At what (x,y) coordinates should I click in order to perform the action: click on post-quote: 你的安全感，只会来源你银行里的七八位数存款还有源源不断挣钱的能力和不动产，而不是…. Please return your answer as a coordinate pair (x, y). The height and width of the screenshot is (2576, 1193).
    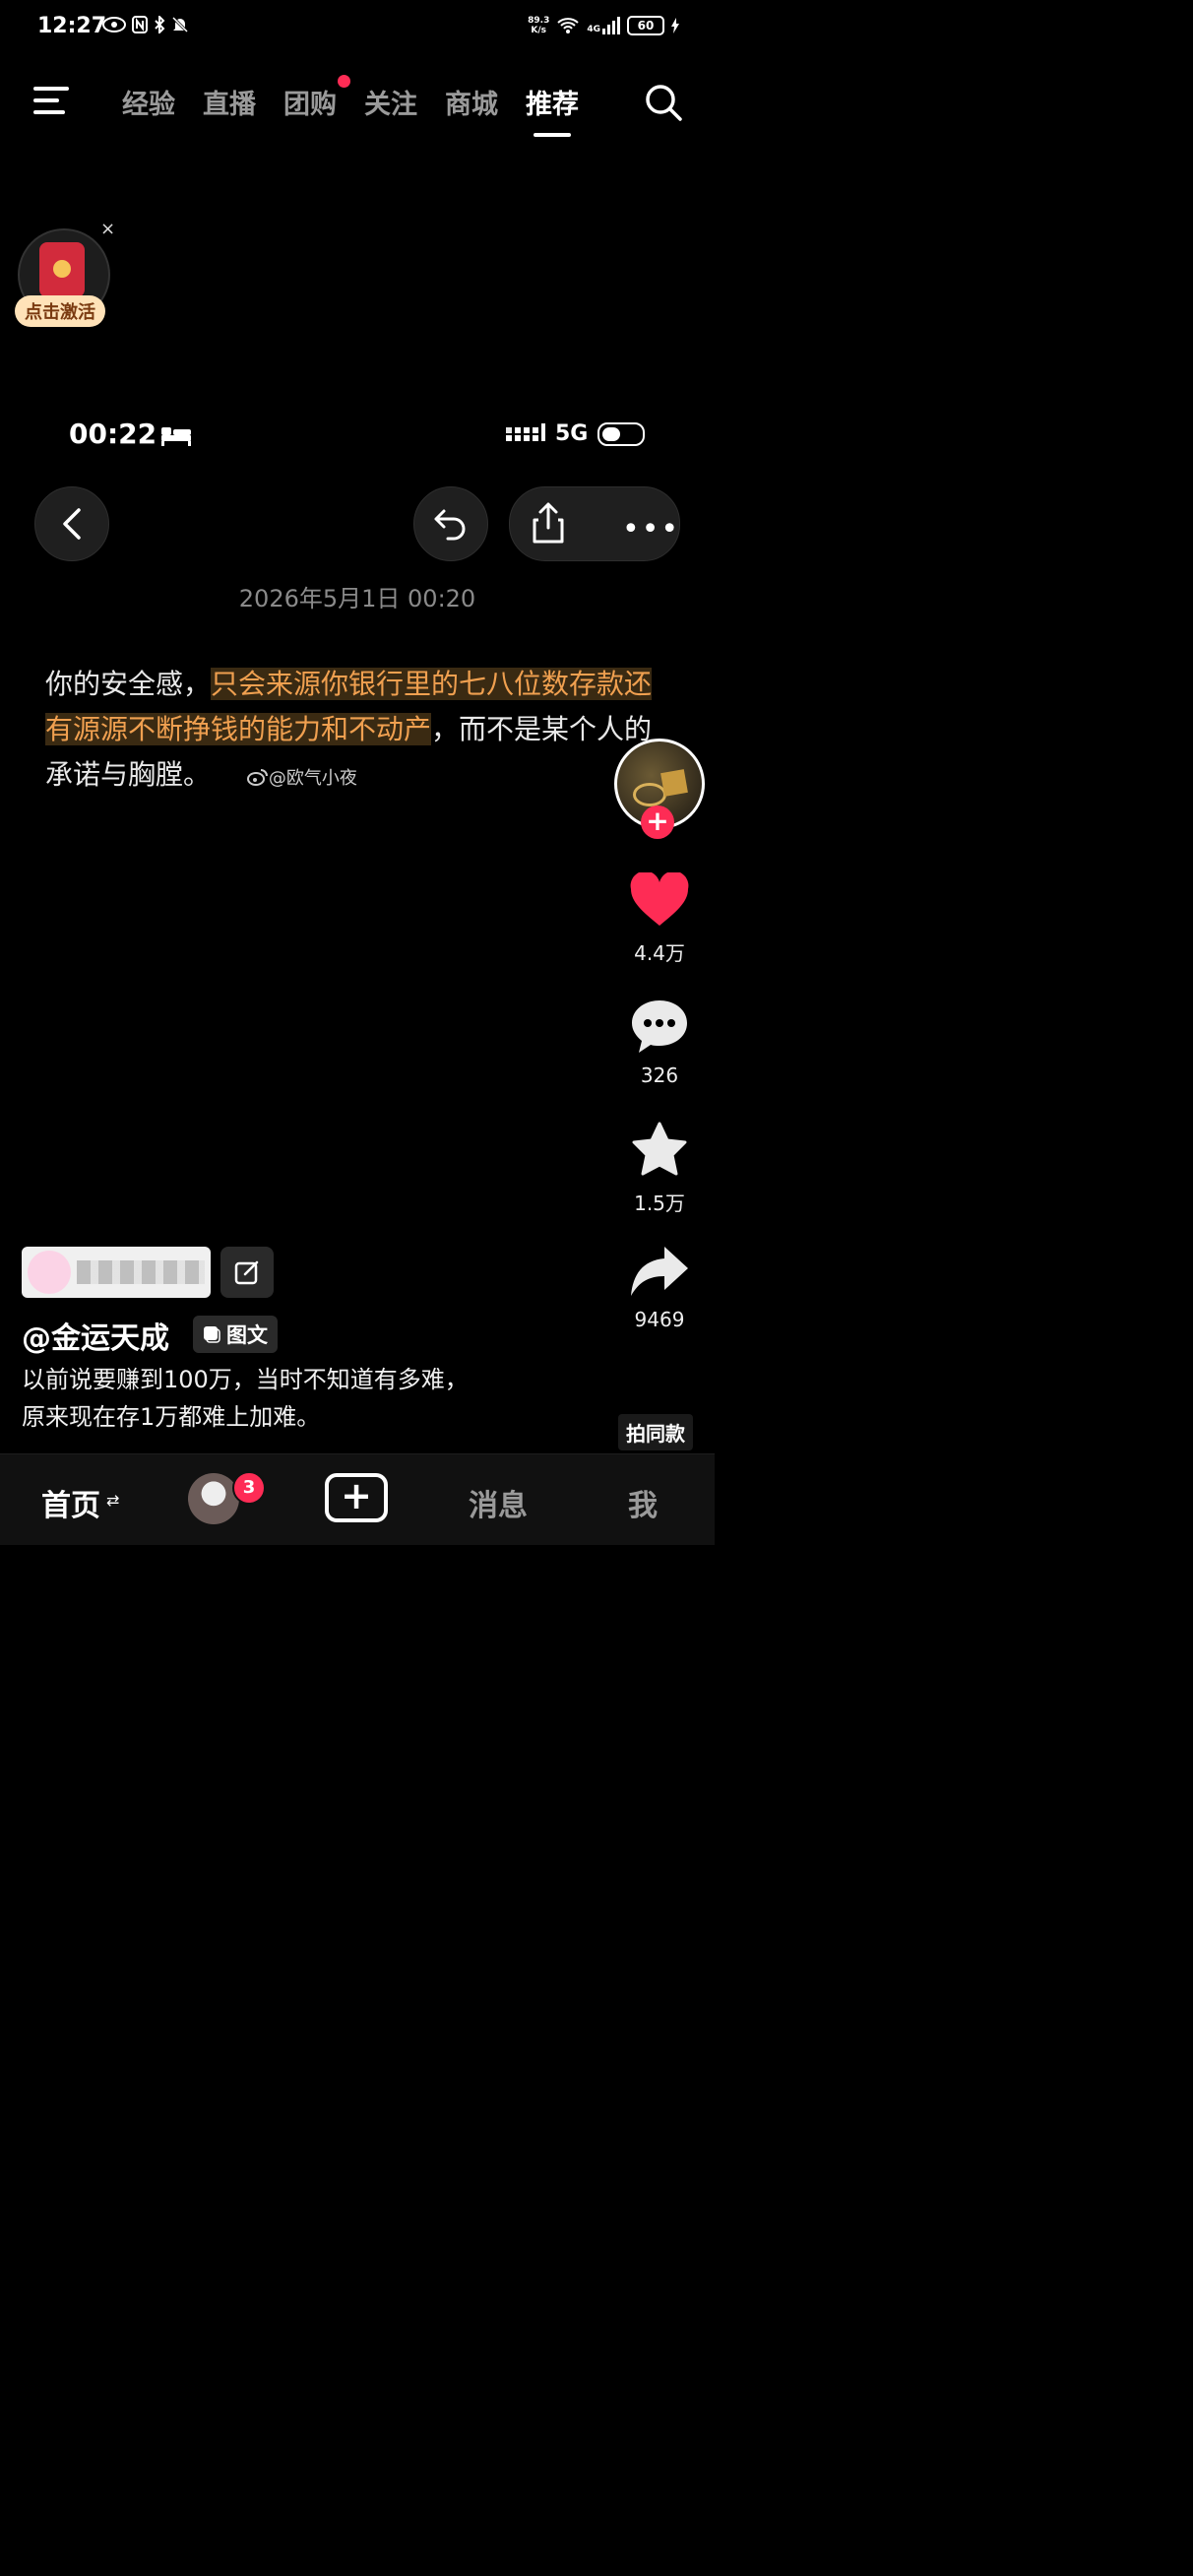
    Looking at the image, I should click on (350, 732).